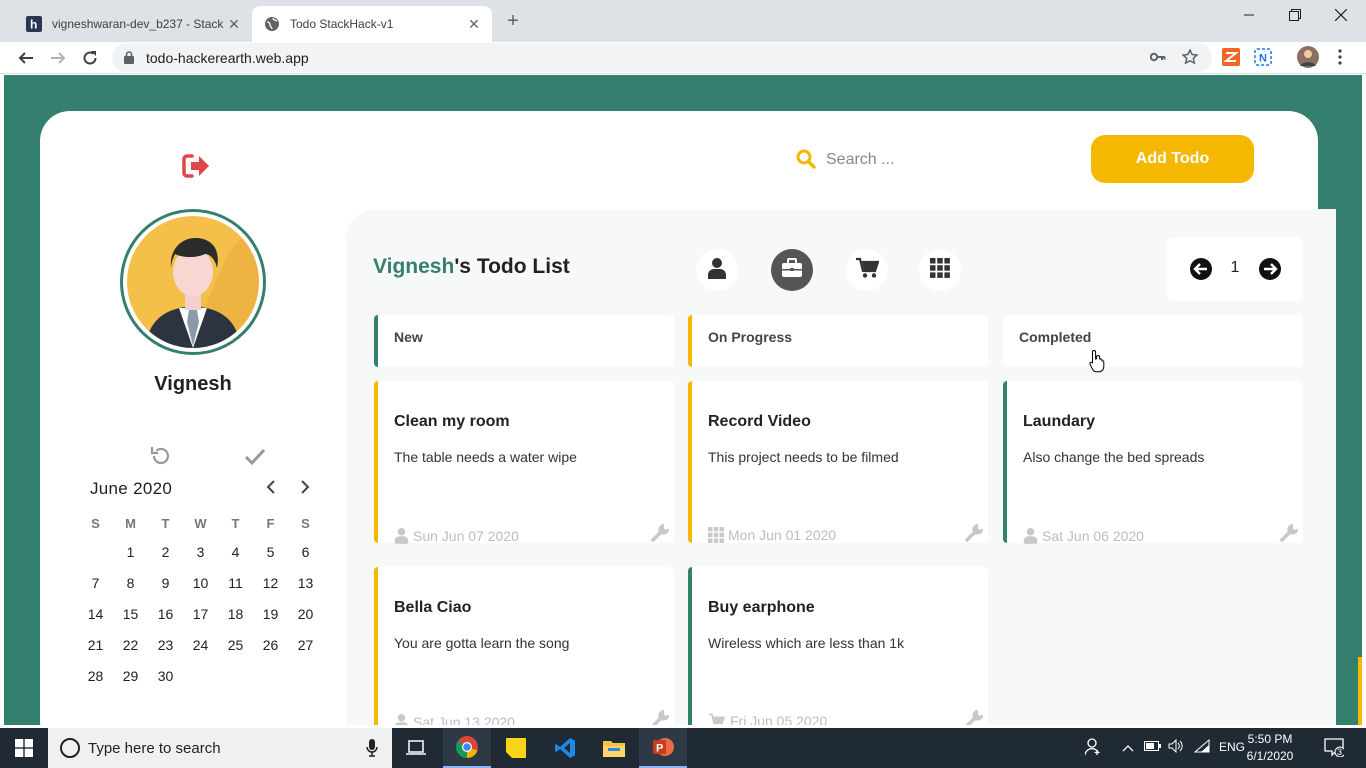 The image size is (1366, 768). What do you see at coordinates (161, 458) in the screenshot?
I see `reset-icon` at bounding box center [161, 458].